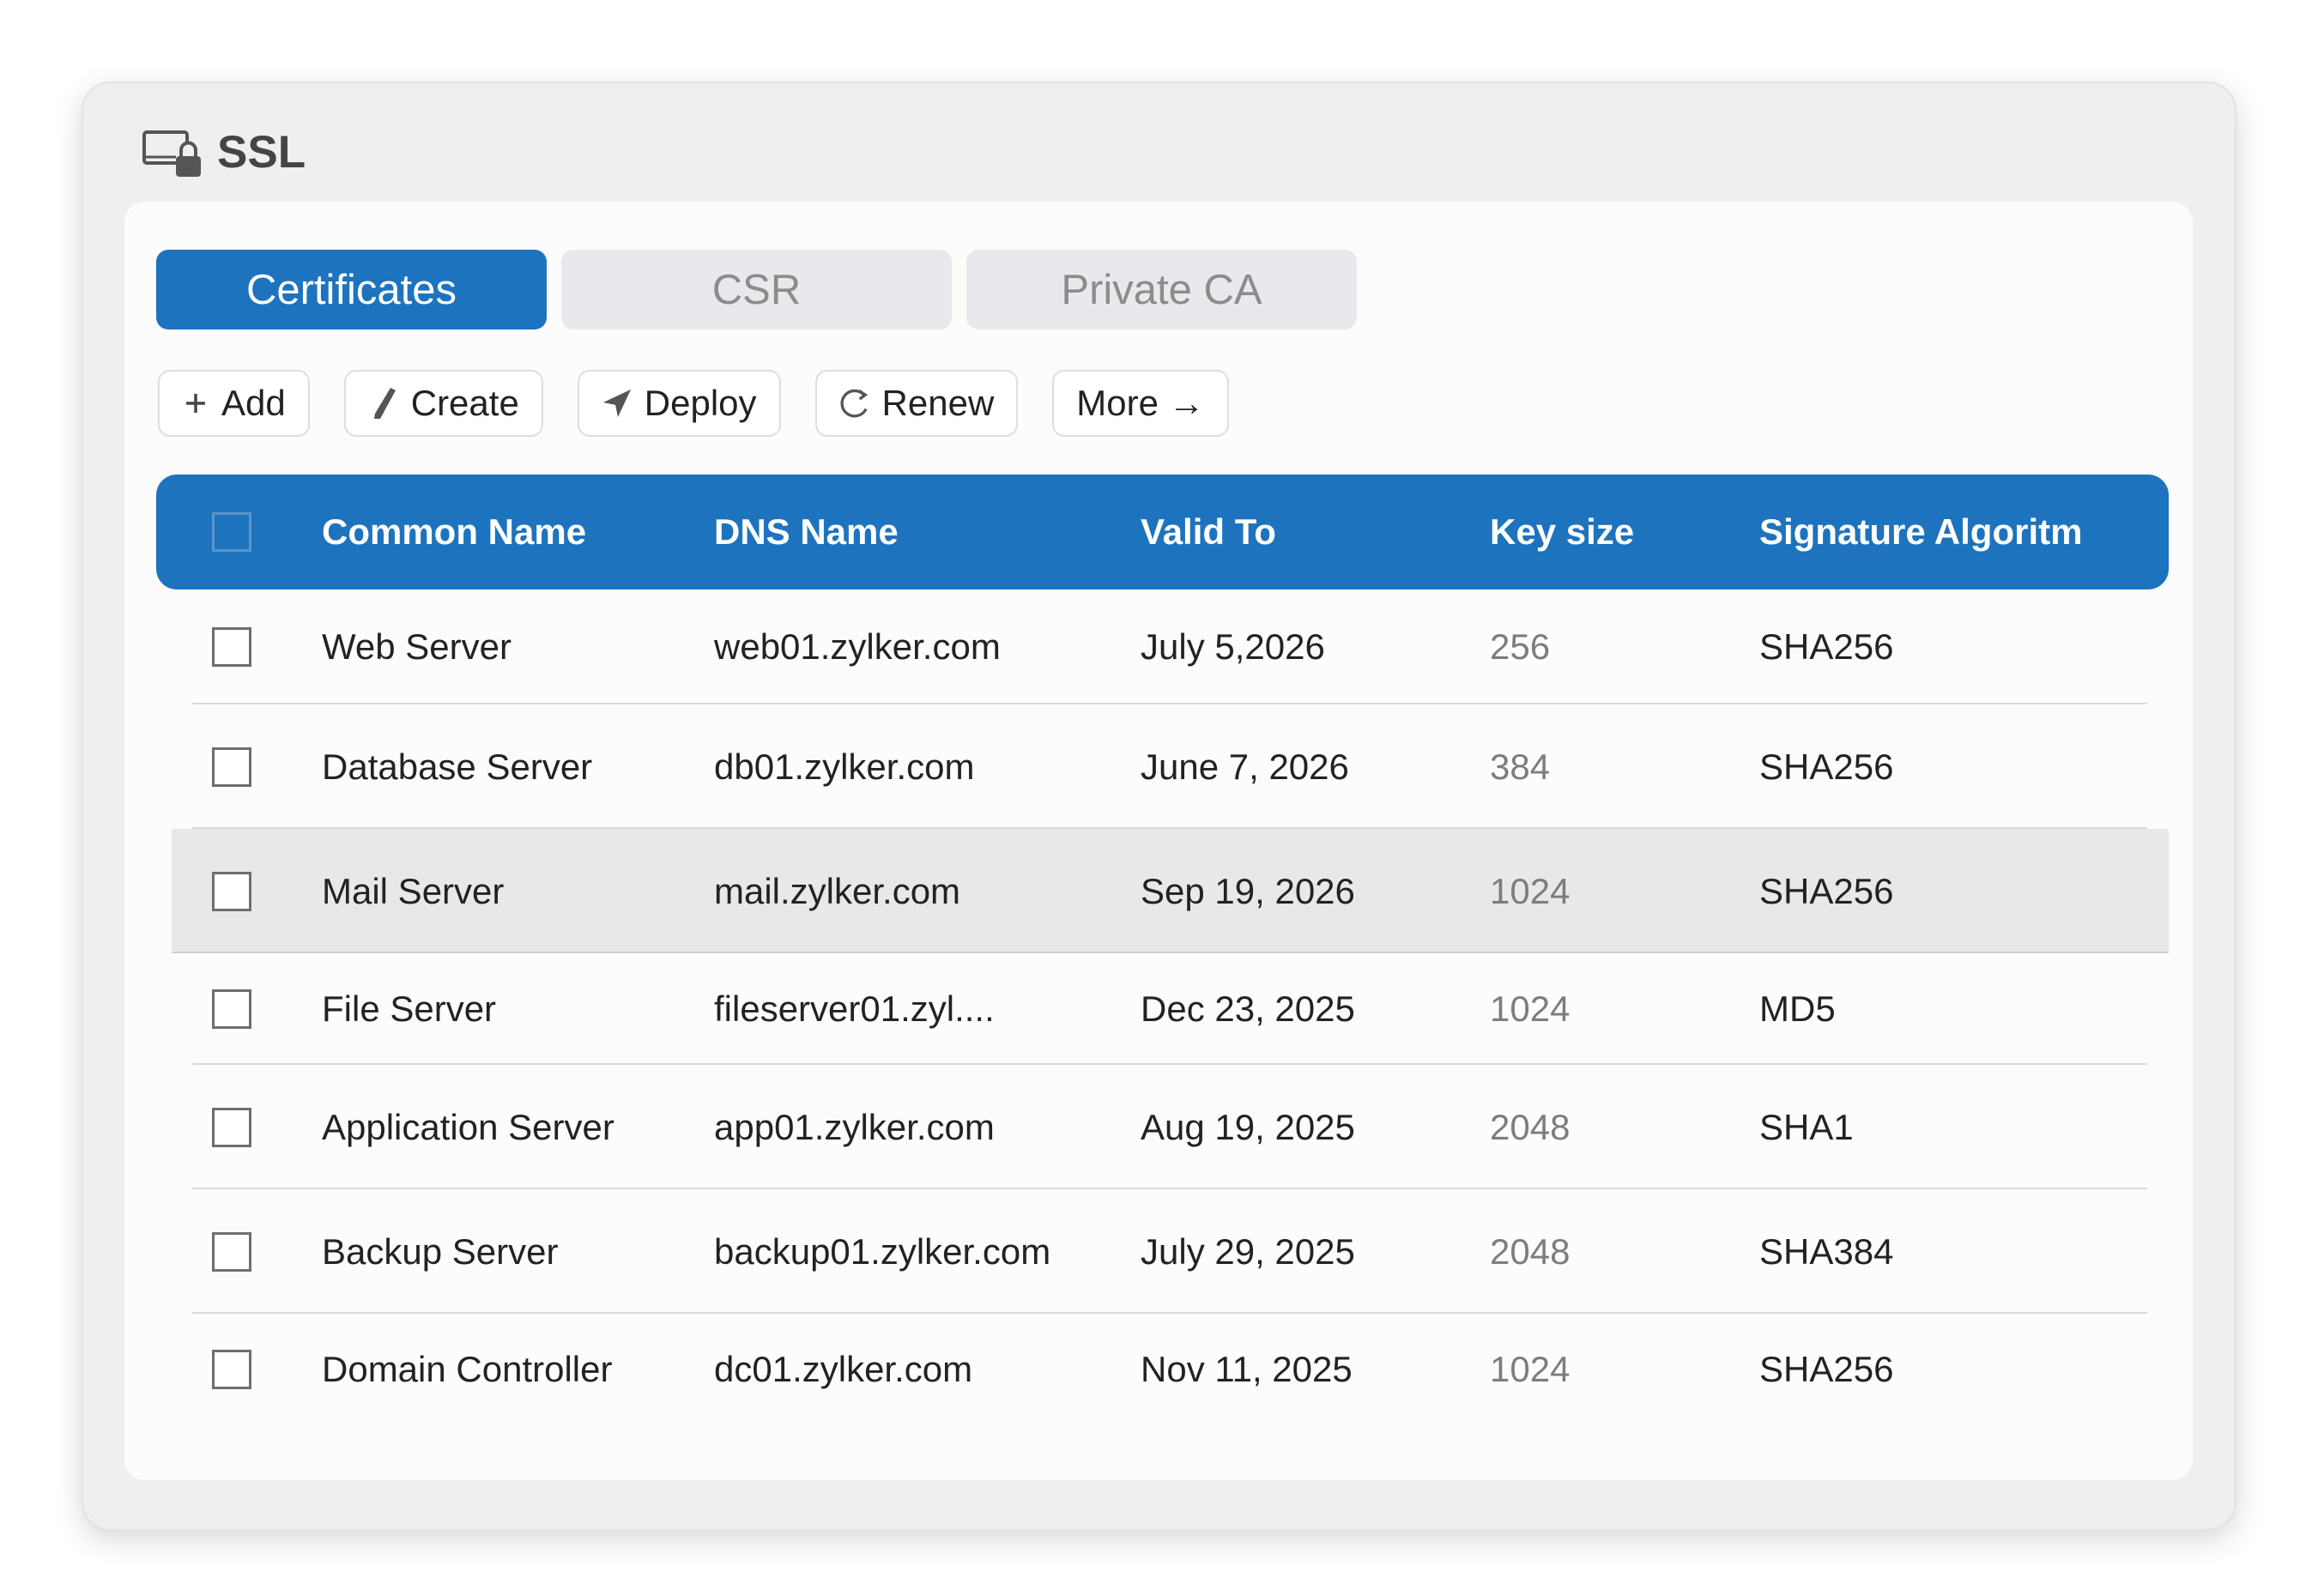 The width and height of the screenshot is (2306, 1596). What do you see at coordinates (467, 1369) in the screenshot?
I see `common-name-cell: Domain Controller` at bounding box center [467, 1369].